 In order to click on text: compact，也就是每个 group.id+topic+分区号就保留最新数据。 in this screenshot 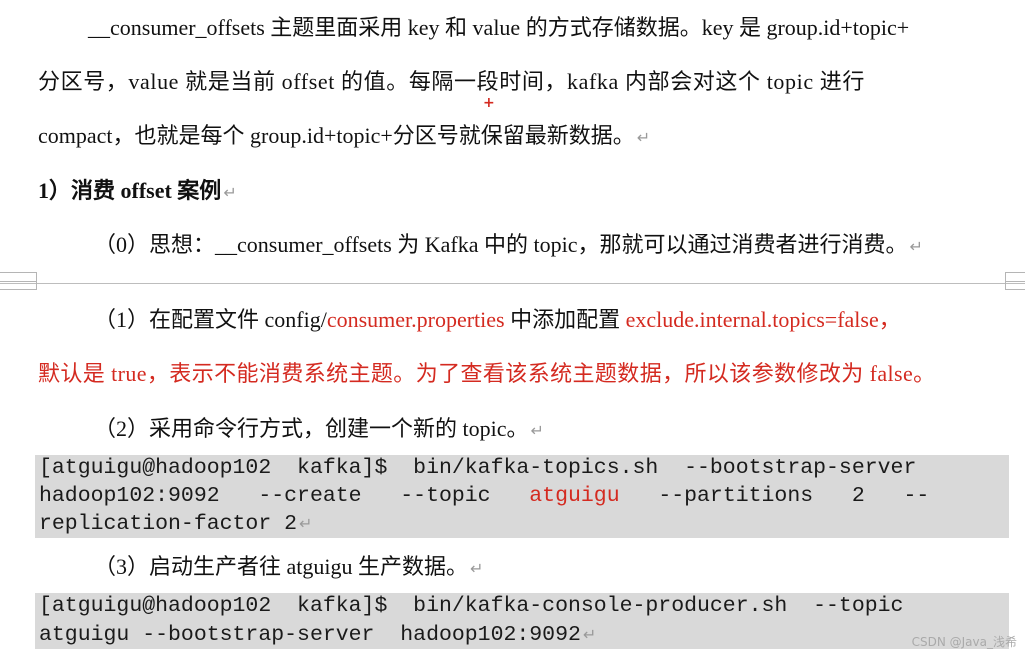, I will do `click(336, 135)`.